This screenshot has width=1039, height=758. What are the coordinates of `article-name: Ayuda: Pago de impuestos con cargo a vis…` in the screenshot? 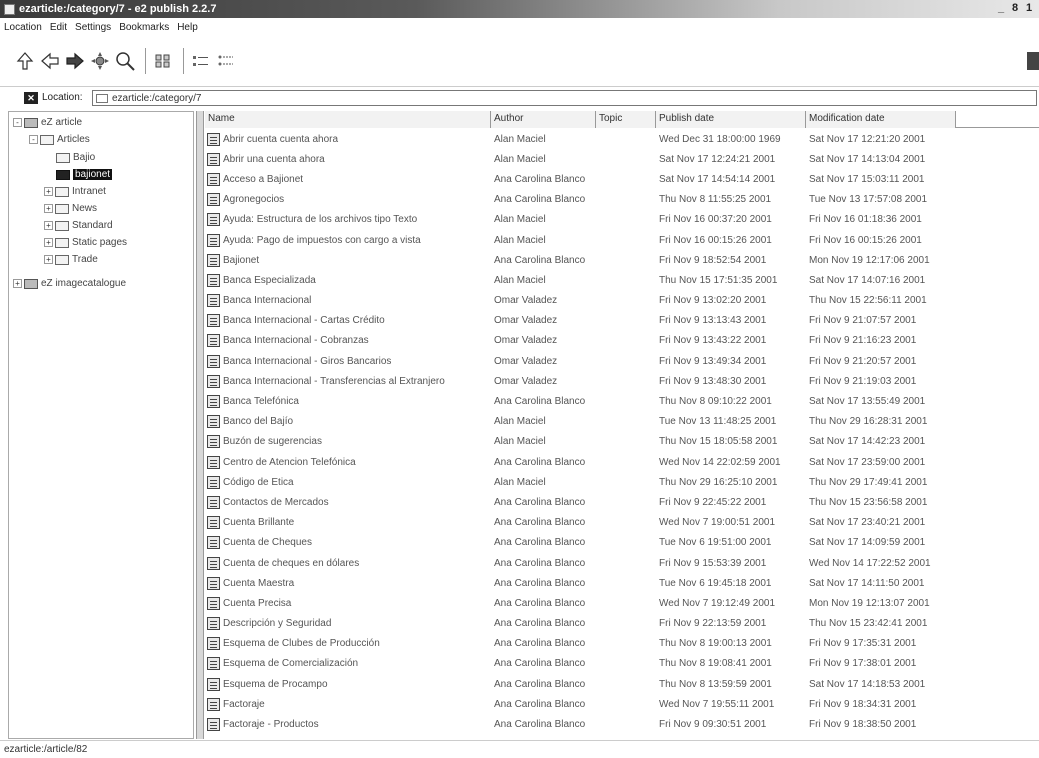 It's located at (322, 240).